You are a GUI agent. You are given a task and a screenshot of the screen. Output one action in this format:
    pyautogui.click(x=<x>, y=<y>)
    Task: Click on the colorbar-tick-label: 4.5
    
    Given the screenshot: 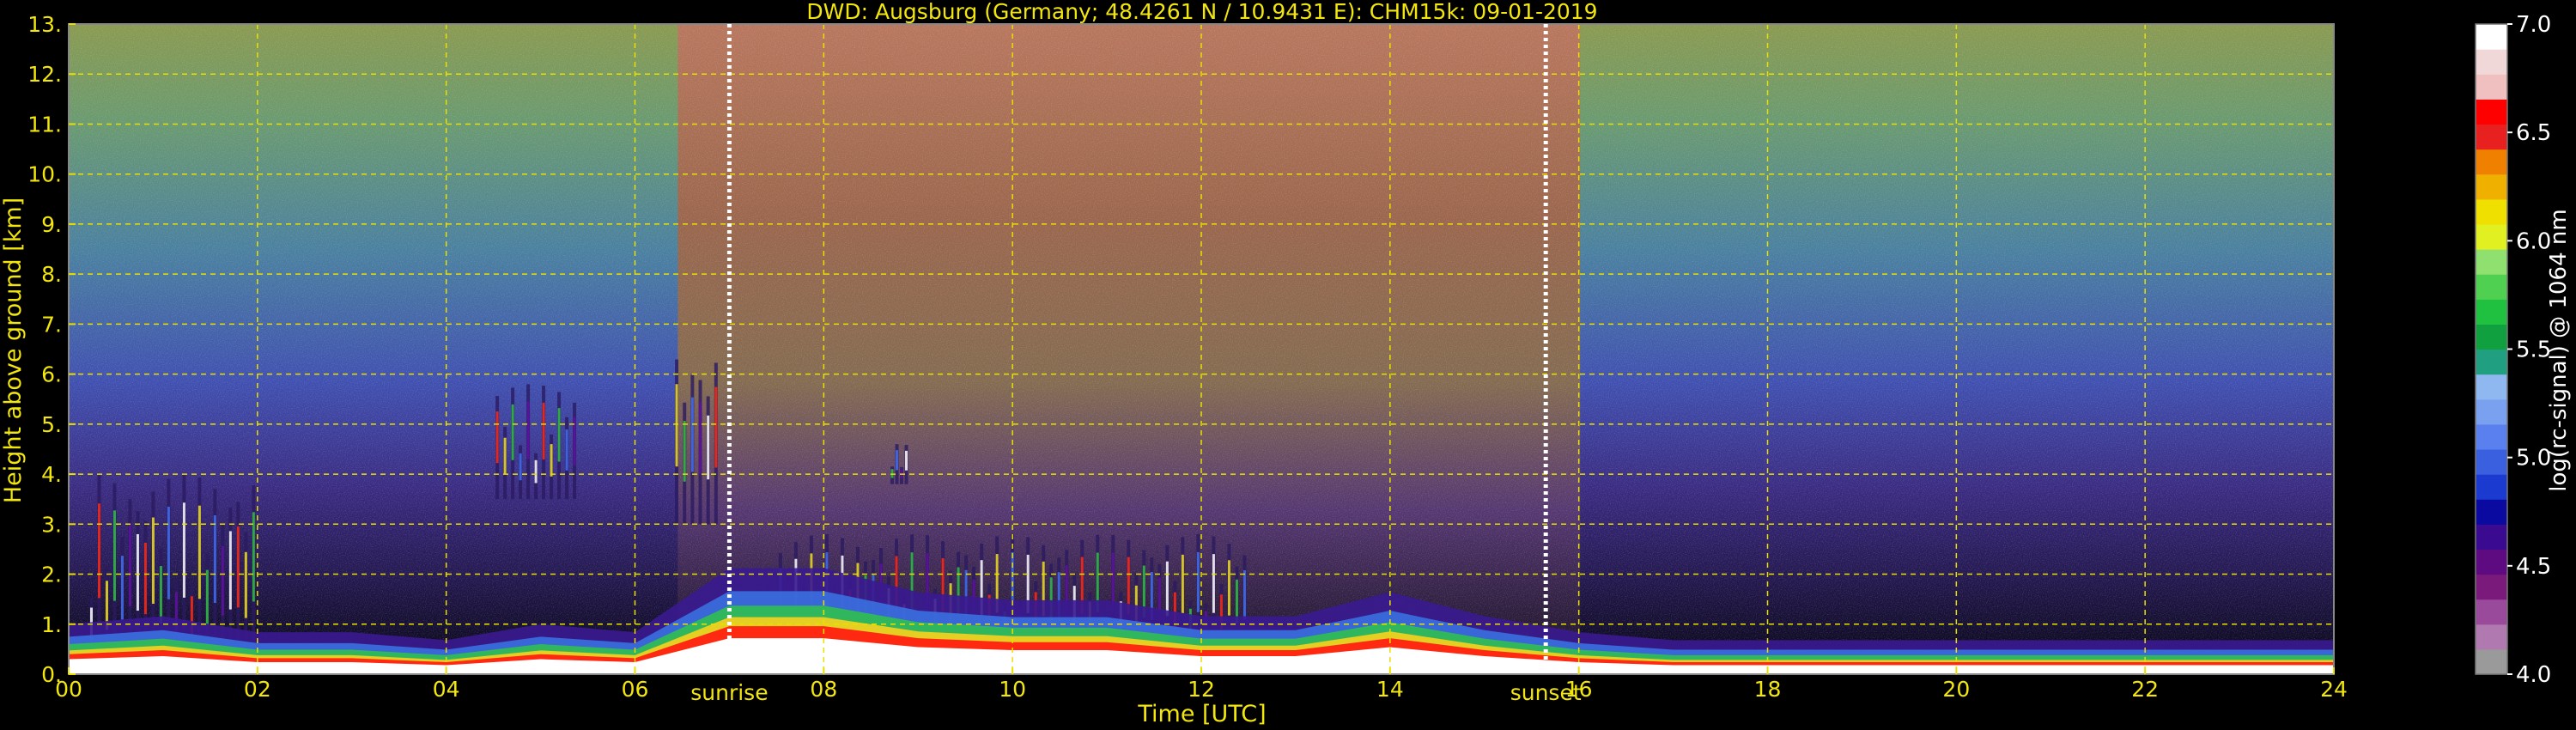 What is the action you would take?
    pyautogui.click(x=2533, y=567)
    